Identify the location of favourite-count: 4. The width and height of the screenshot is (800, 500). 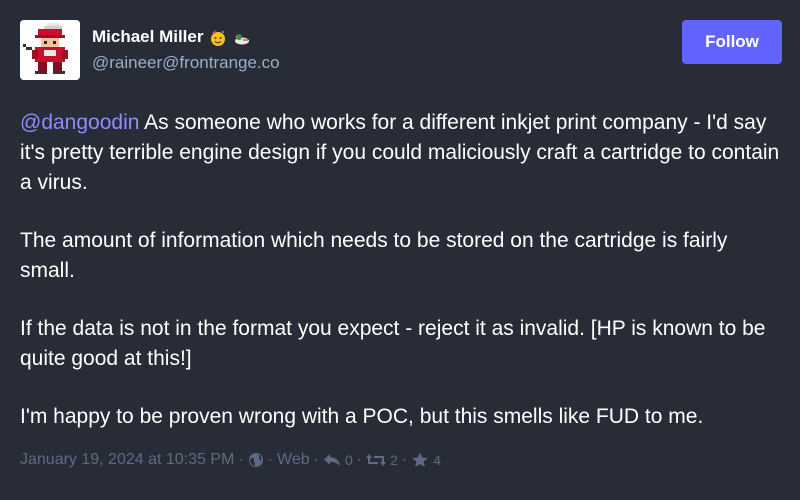
(437, 460).